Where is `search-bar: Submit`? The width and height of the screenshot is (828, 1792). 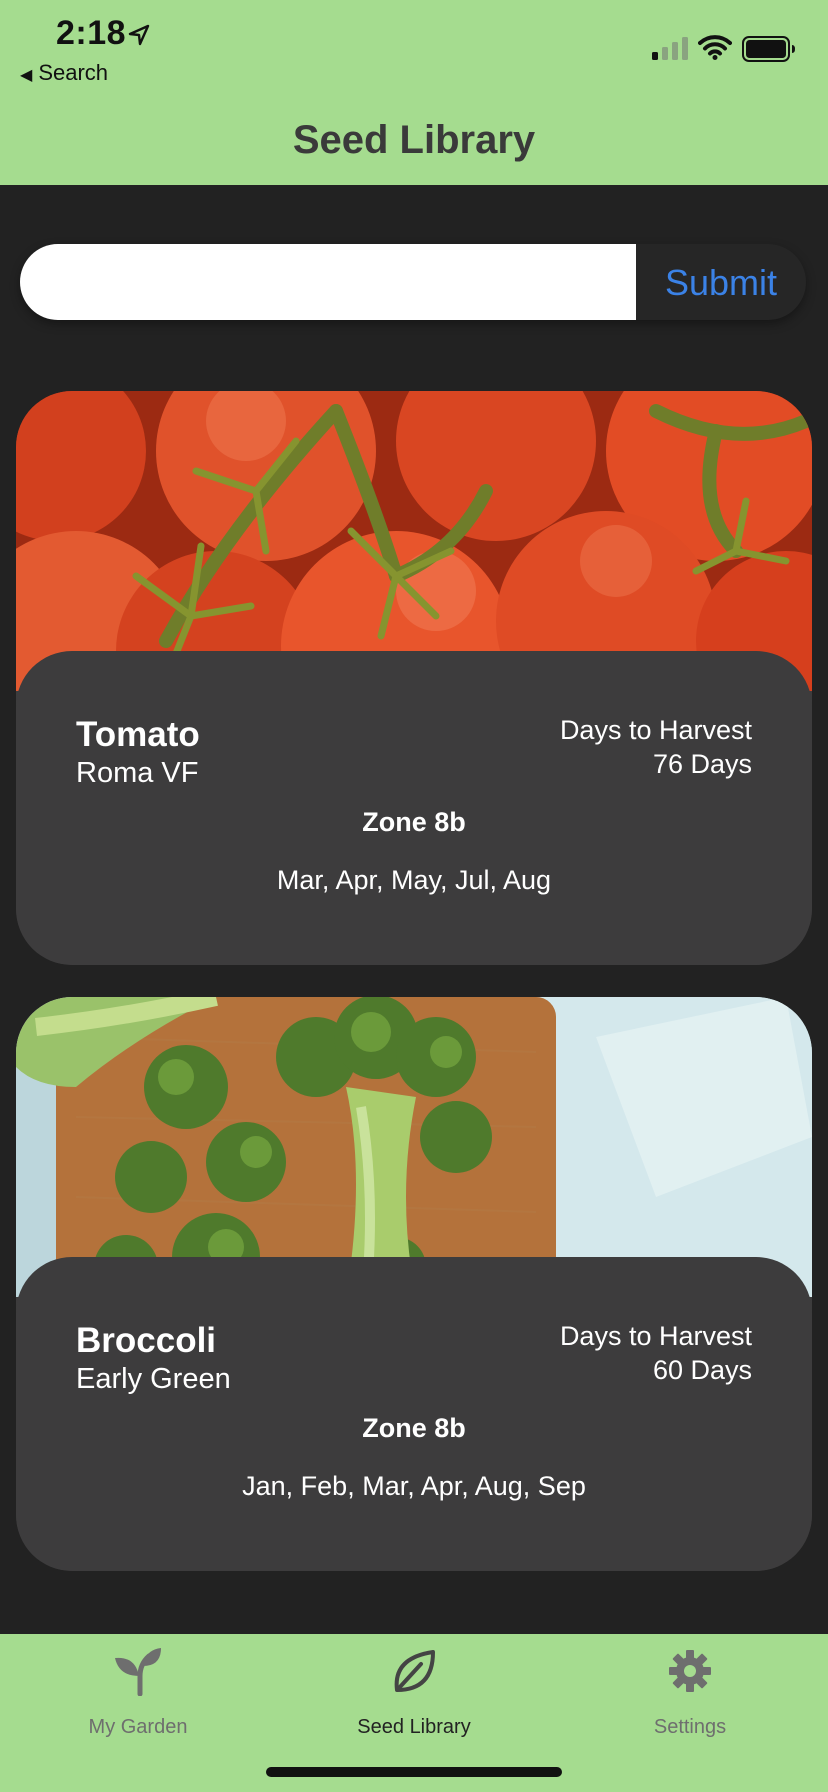
search-bar: Submit is located at coordinates (413, 282).